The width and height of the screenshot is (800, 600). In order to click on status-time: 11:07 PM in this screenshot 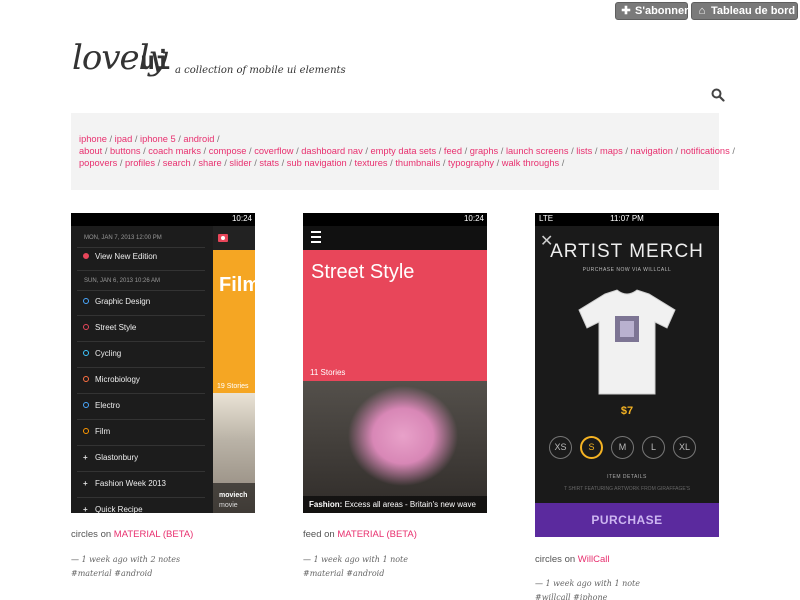, I will do `click(627, 218)`.